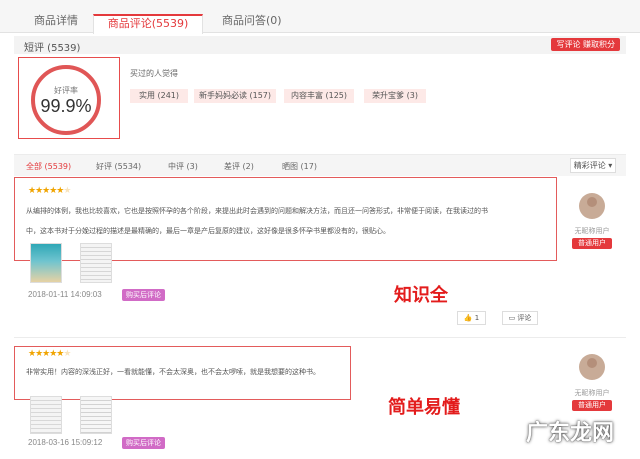  What do you see at coordinates (320, 17) in the screenshot?
I see `product-tabbar: 商品详情 商品评论(5539) 商品问答(0)` at bounding box center [320, 17].